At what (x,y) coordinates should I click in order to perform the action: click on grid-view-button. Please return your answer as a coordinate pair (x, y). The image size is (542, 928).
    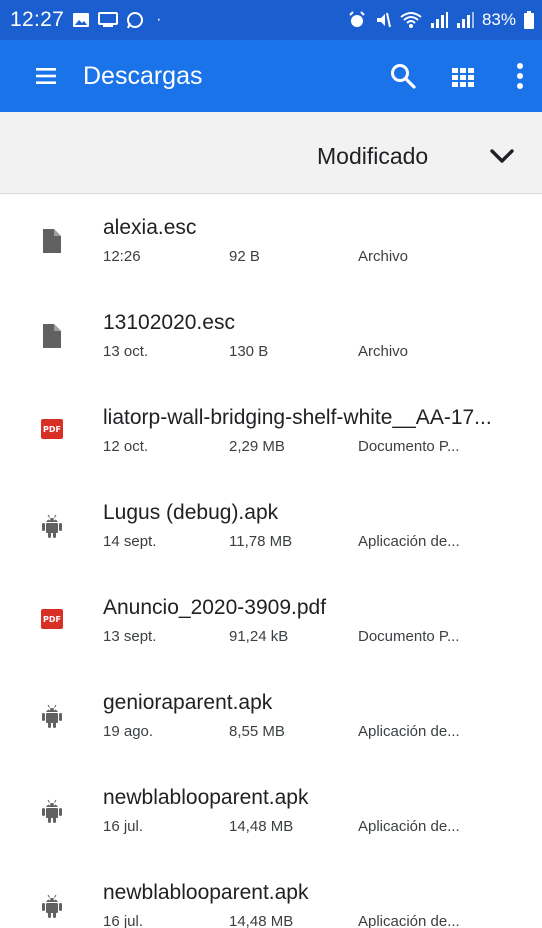
    Looking at the image, I should click on (463, 77).